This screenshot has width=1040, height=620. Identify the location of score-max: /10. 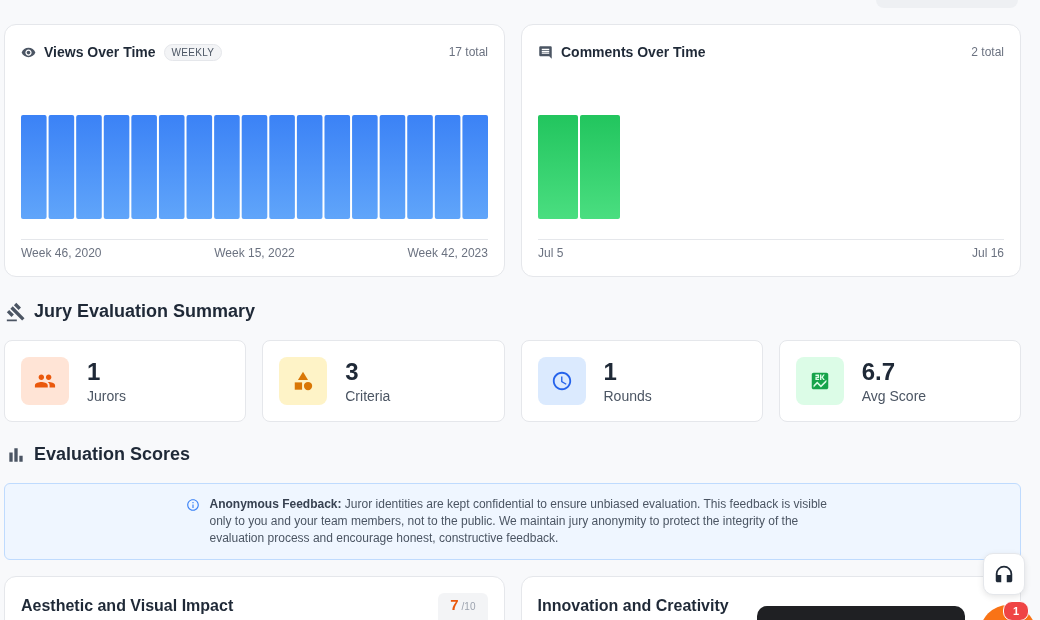
(468, 607).